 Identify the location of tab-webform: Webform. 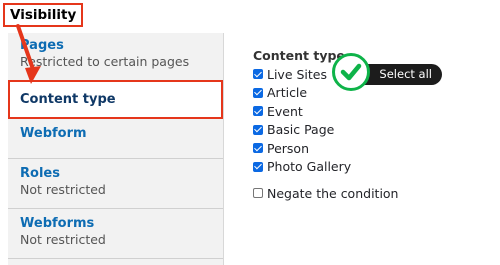
(115, 139).